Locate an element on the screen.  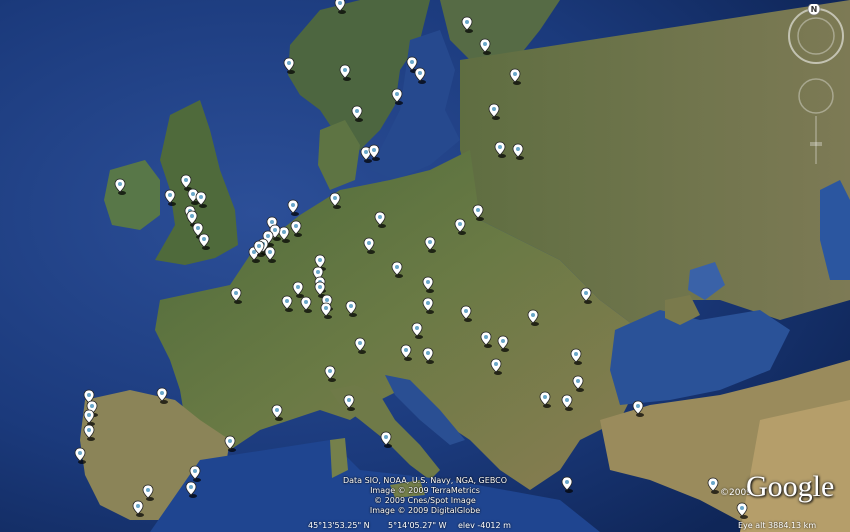
latitude-readout: 45°13'53.25" N is located at coordinates (339, 525).